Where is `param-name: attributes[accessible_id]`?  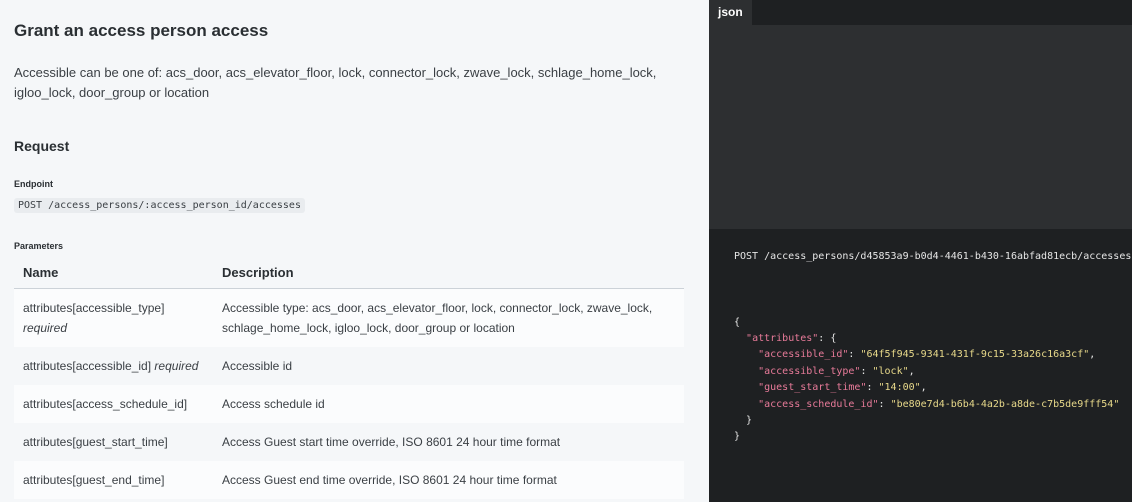 param-name: attributes[accessible_id] is located at coordinates (87, 365).